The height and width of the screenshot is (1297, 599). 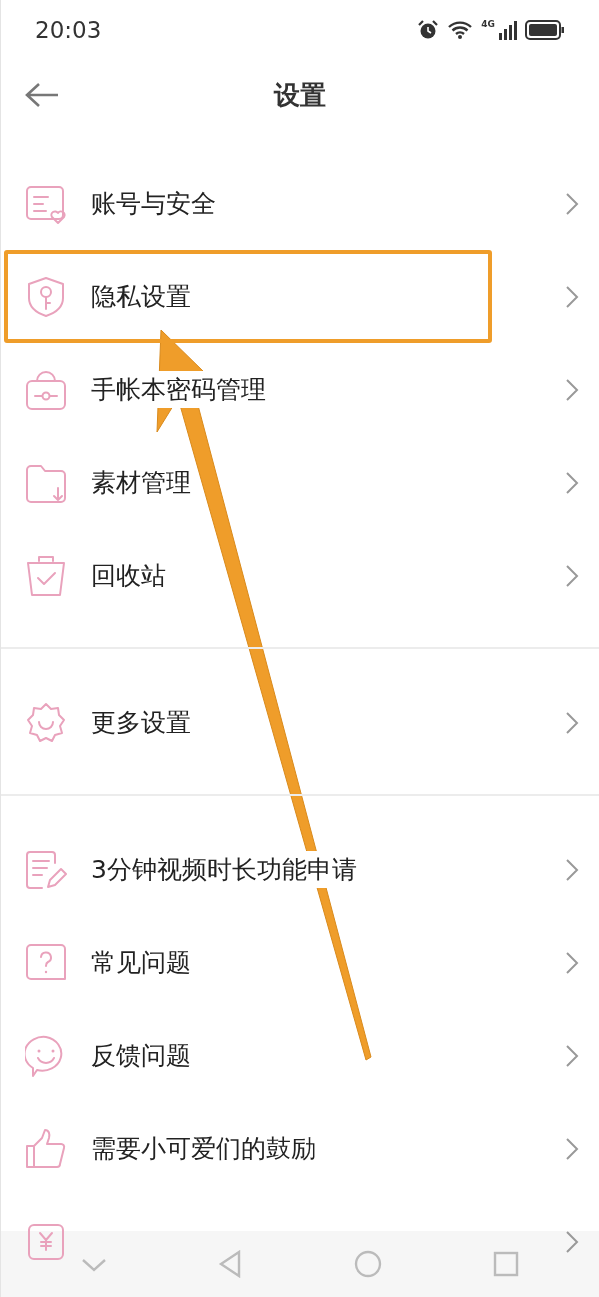 I want to click on edit-document-icon, so click(x=46, y=869).